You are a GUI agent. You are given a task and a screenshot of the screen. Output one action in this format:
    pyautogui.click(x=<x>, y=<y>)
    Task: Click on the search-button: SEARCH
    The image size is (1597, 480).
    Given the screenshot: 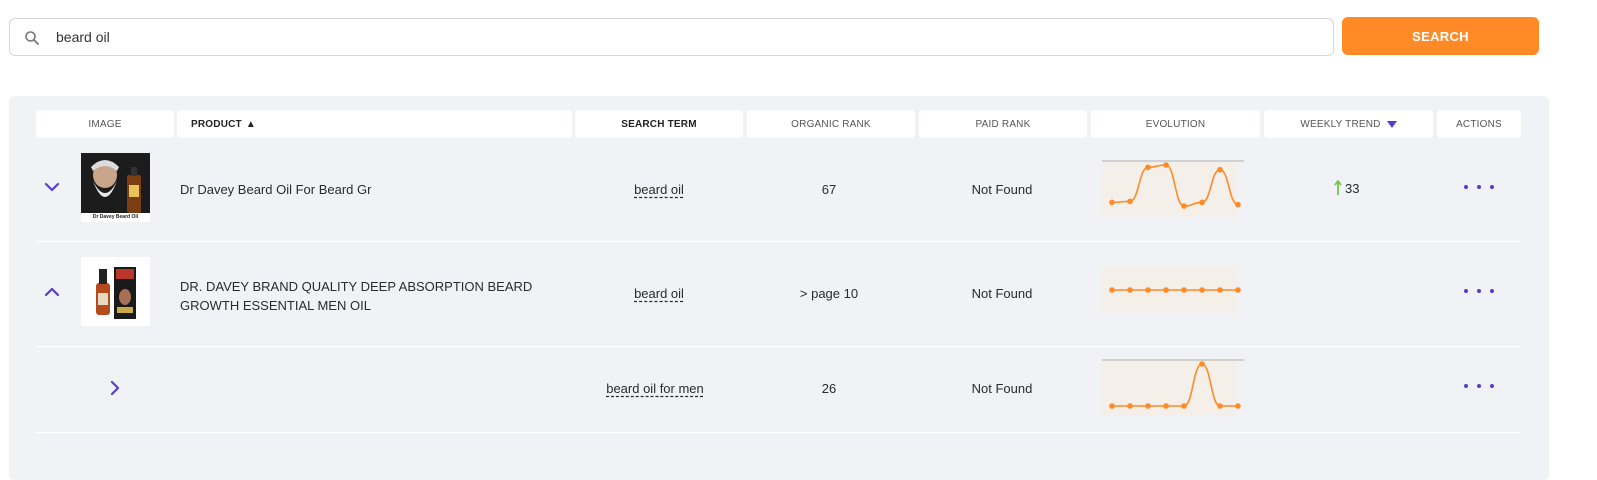 What is the action you would take?
    pyautogui.click(x=1440, y=36)
    